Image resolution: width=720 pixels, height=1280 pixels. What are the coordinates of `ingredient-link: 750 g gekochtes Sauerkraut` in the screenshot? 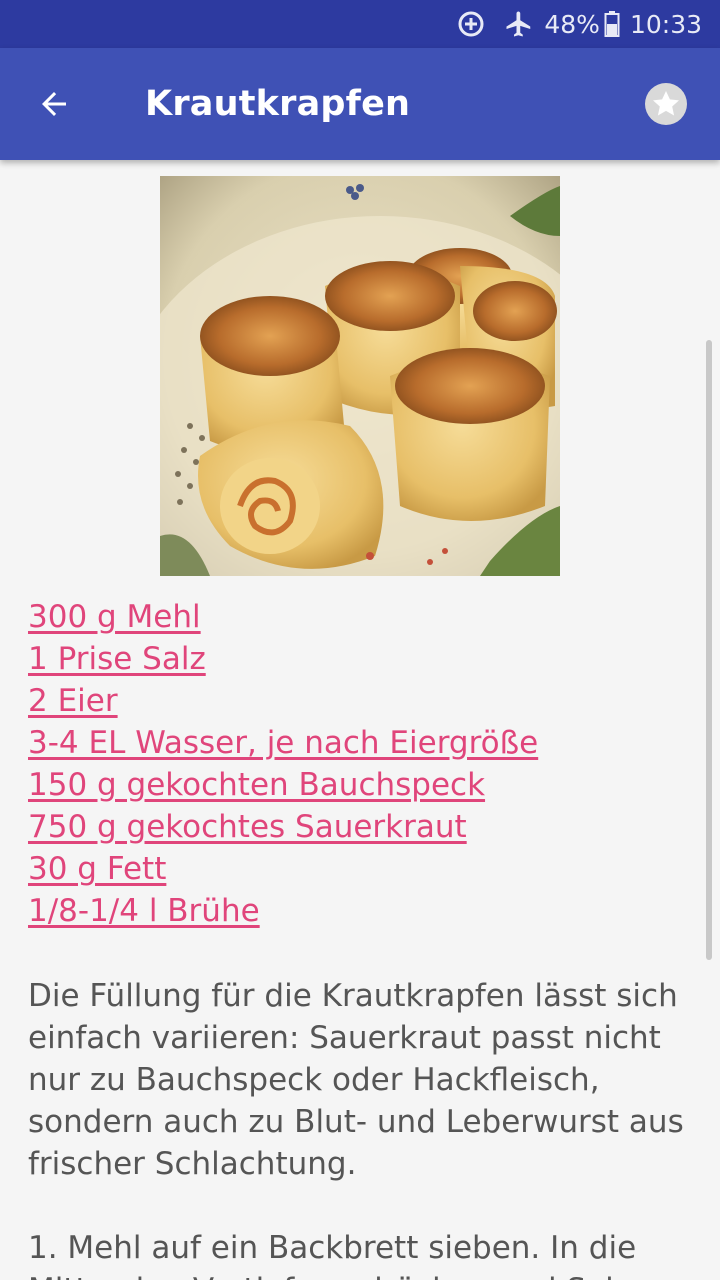 It's located at (283, 827).